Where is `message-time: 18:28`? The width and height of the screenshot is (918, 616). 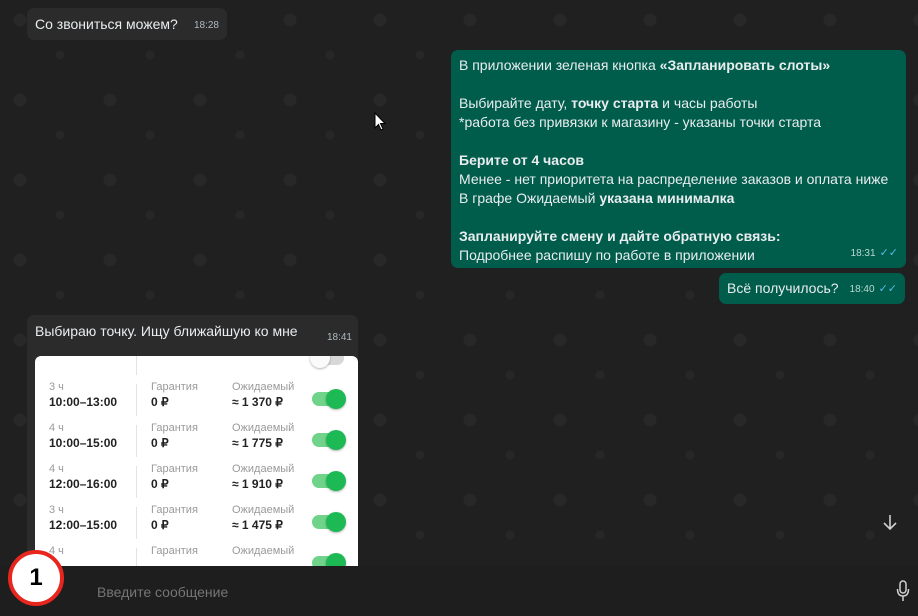 message-time: 18:28 is located at coordinates (206, 25).